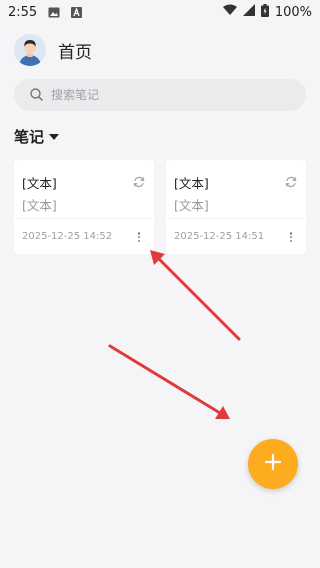 This screenshot has width=320, height=568. Describe the element at coordinates (36, 95) in the screenshot. I see `search-icon` at that location.